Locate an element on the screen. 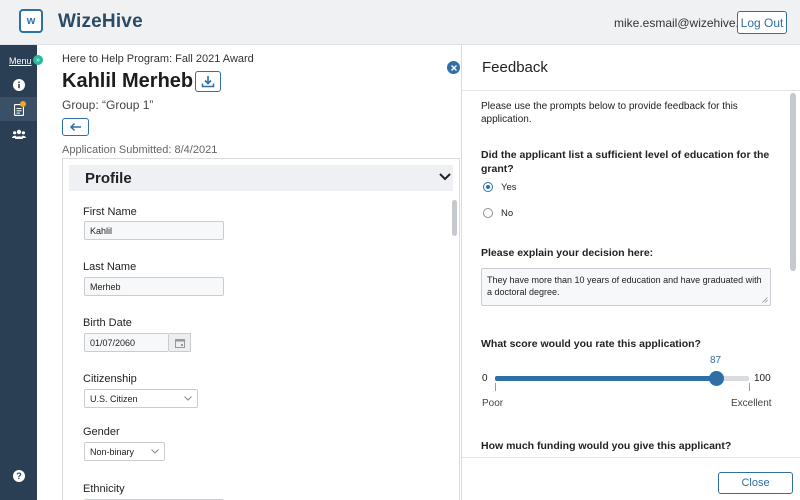  radio-no is located at coordinates (488, 213).